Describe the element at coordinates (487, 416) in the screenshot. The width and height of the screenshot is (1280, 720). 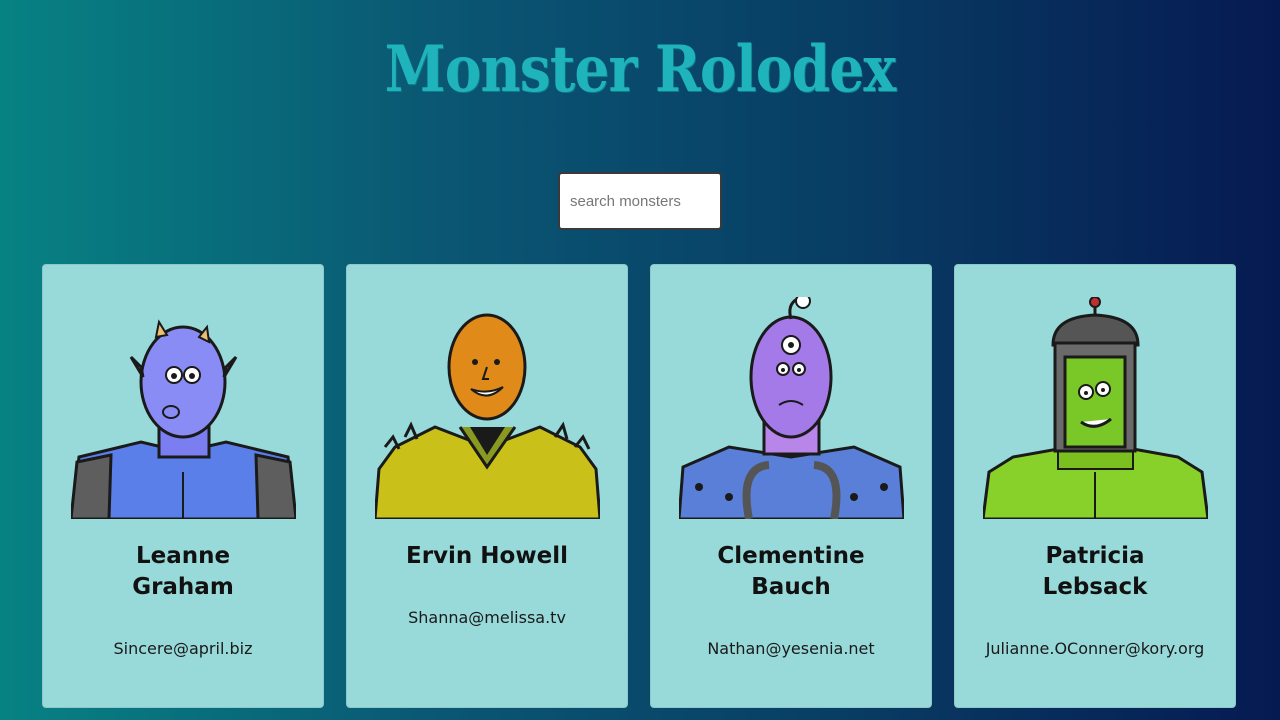
I see `orange-spiky-monster-icon` at that location.